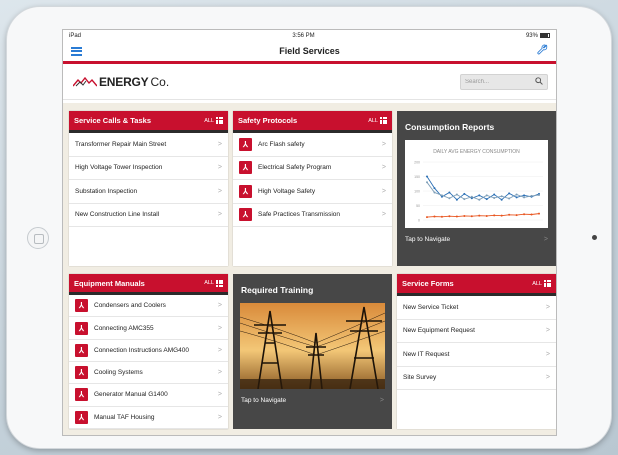 The width and height of the screenshot is (618, 455). I want to click on camera-icon, so click(594, 237).